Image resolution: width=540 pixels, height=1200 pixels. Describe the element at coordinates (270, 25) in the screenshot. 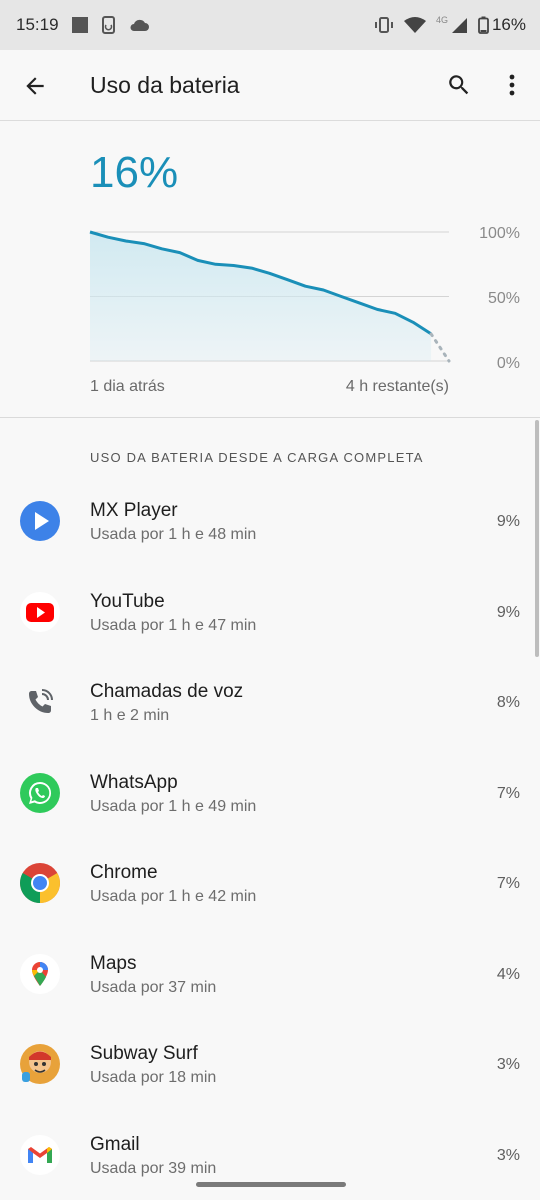

I see `status-bar: 15:19 4G 16%` at that location.